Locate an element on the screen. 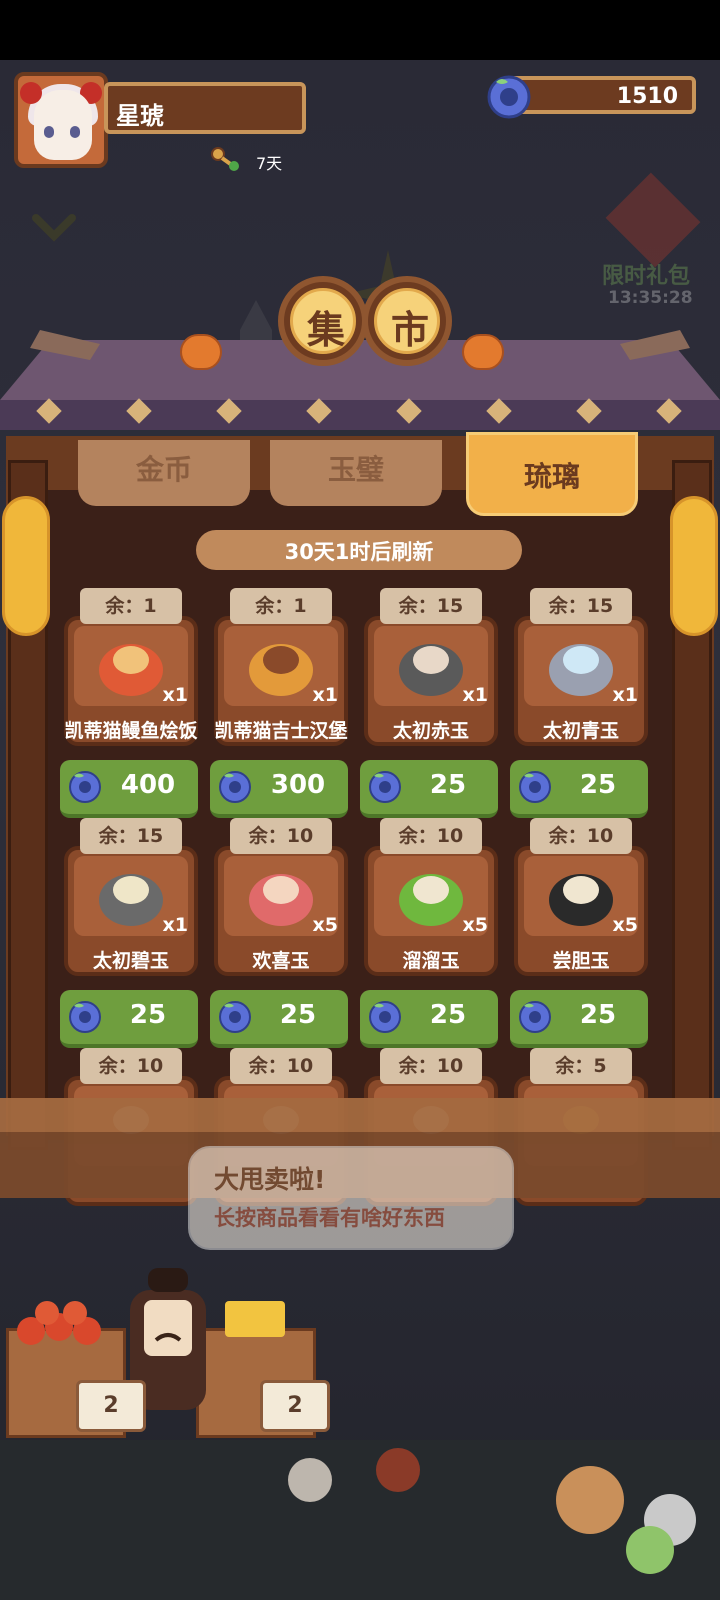 Image resolution: width=720 pixels, height=1600 pixels. currency-amount: 1510 is located at coordinates (647, 96).